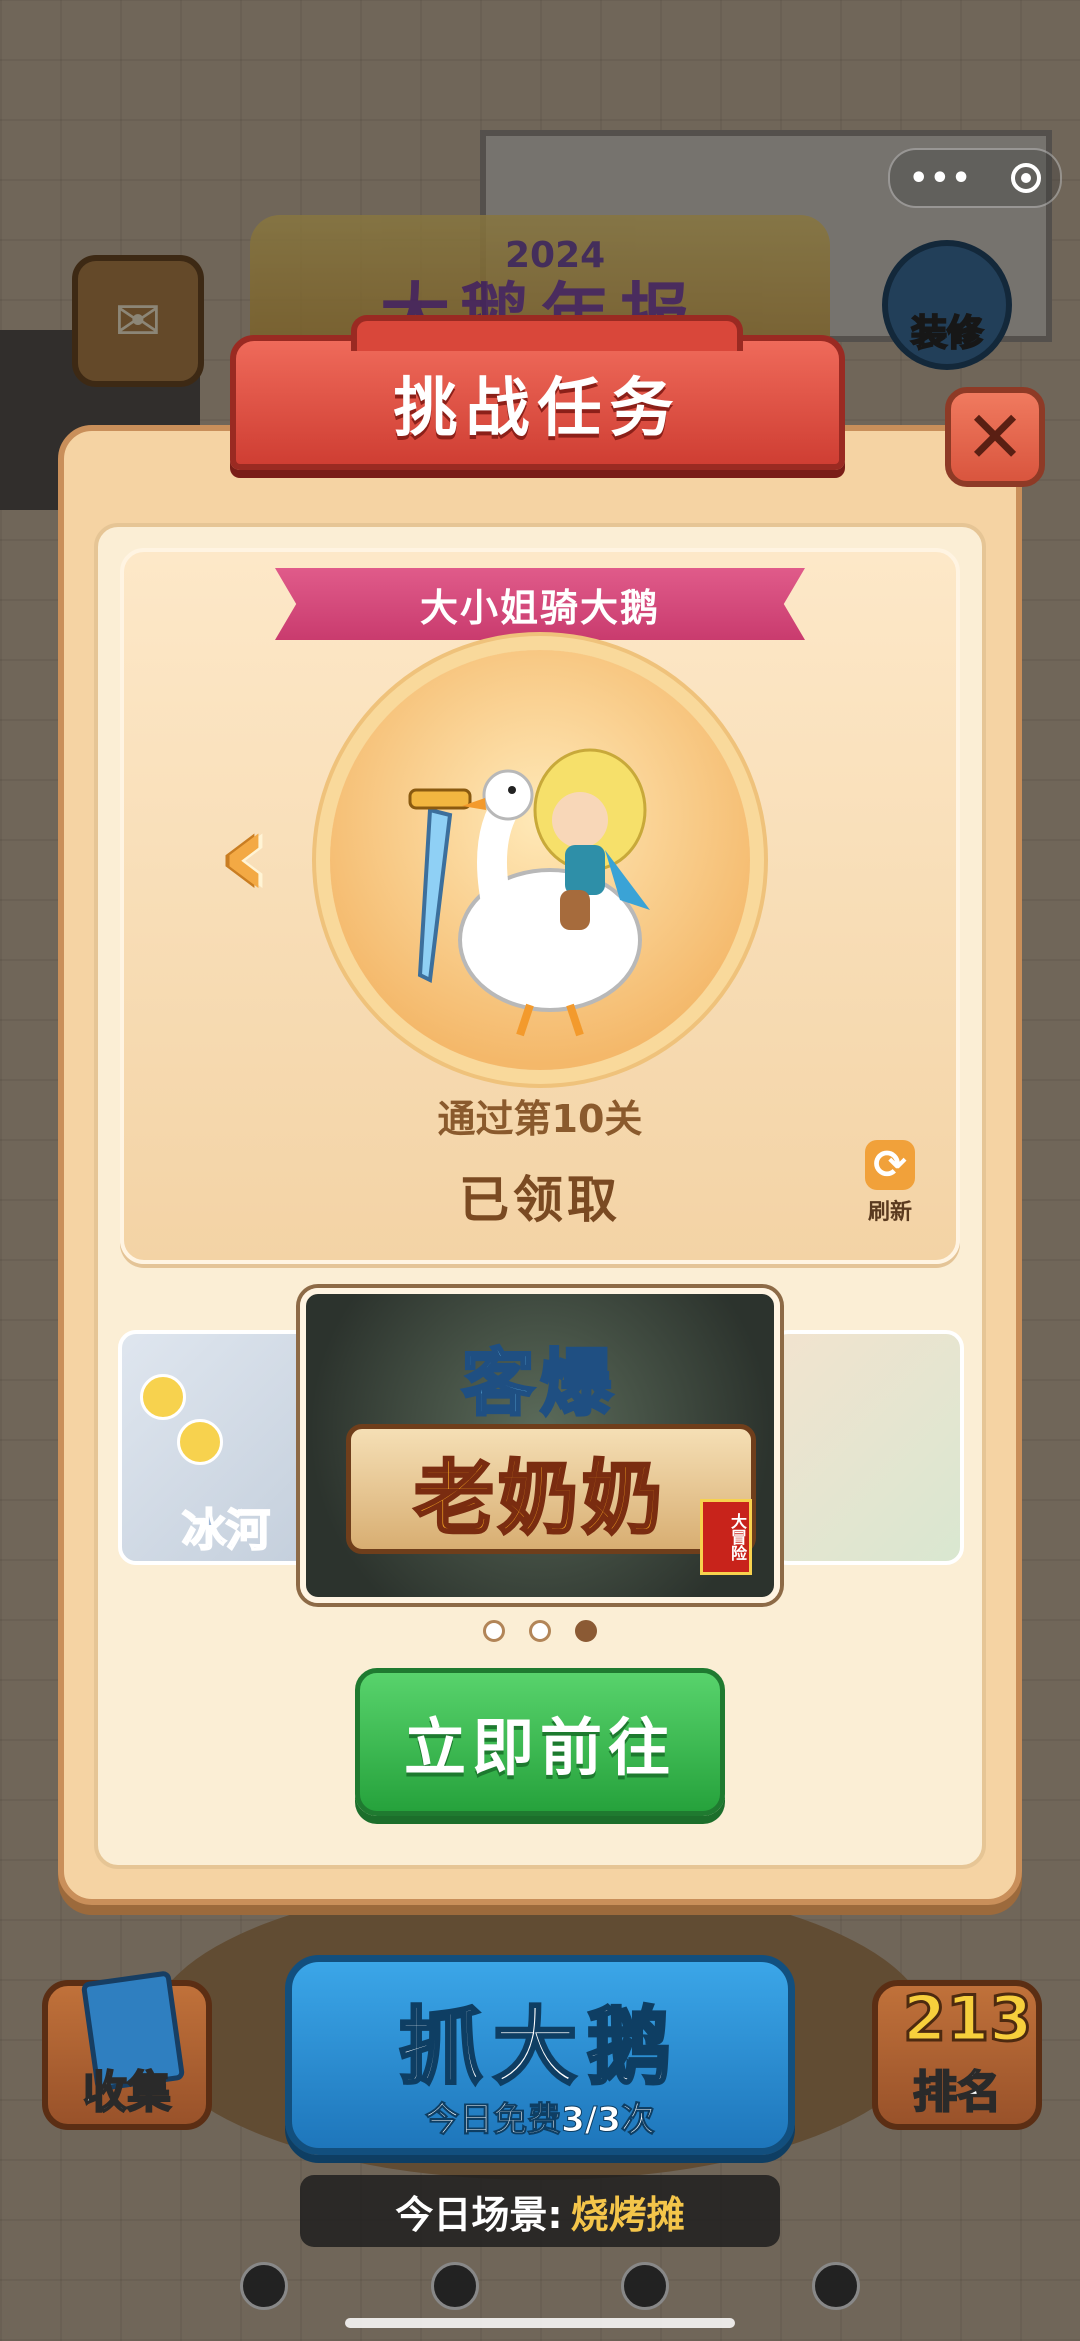 This screenshot has height=2341, width=1080. I want to click on catch-goose-title: 抓大鹅, so click(539, 2047).